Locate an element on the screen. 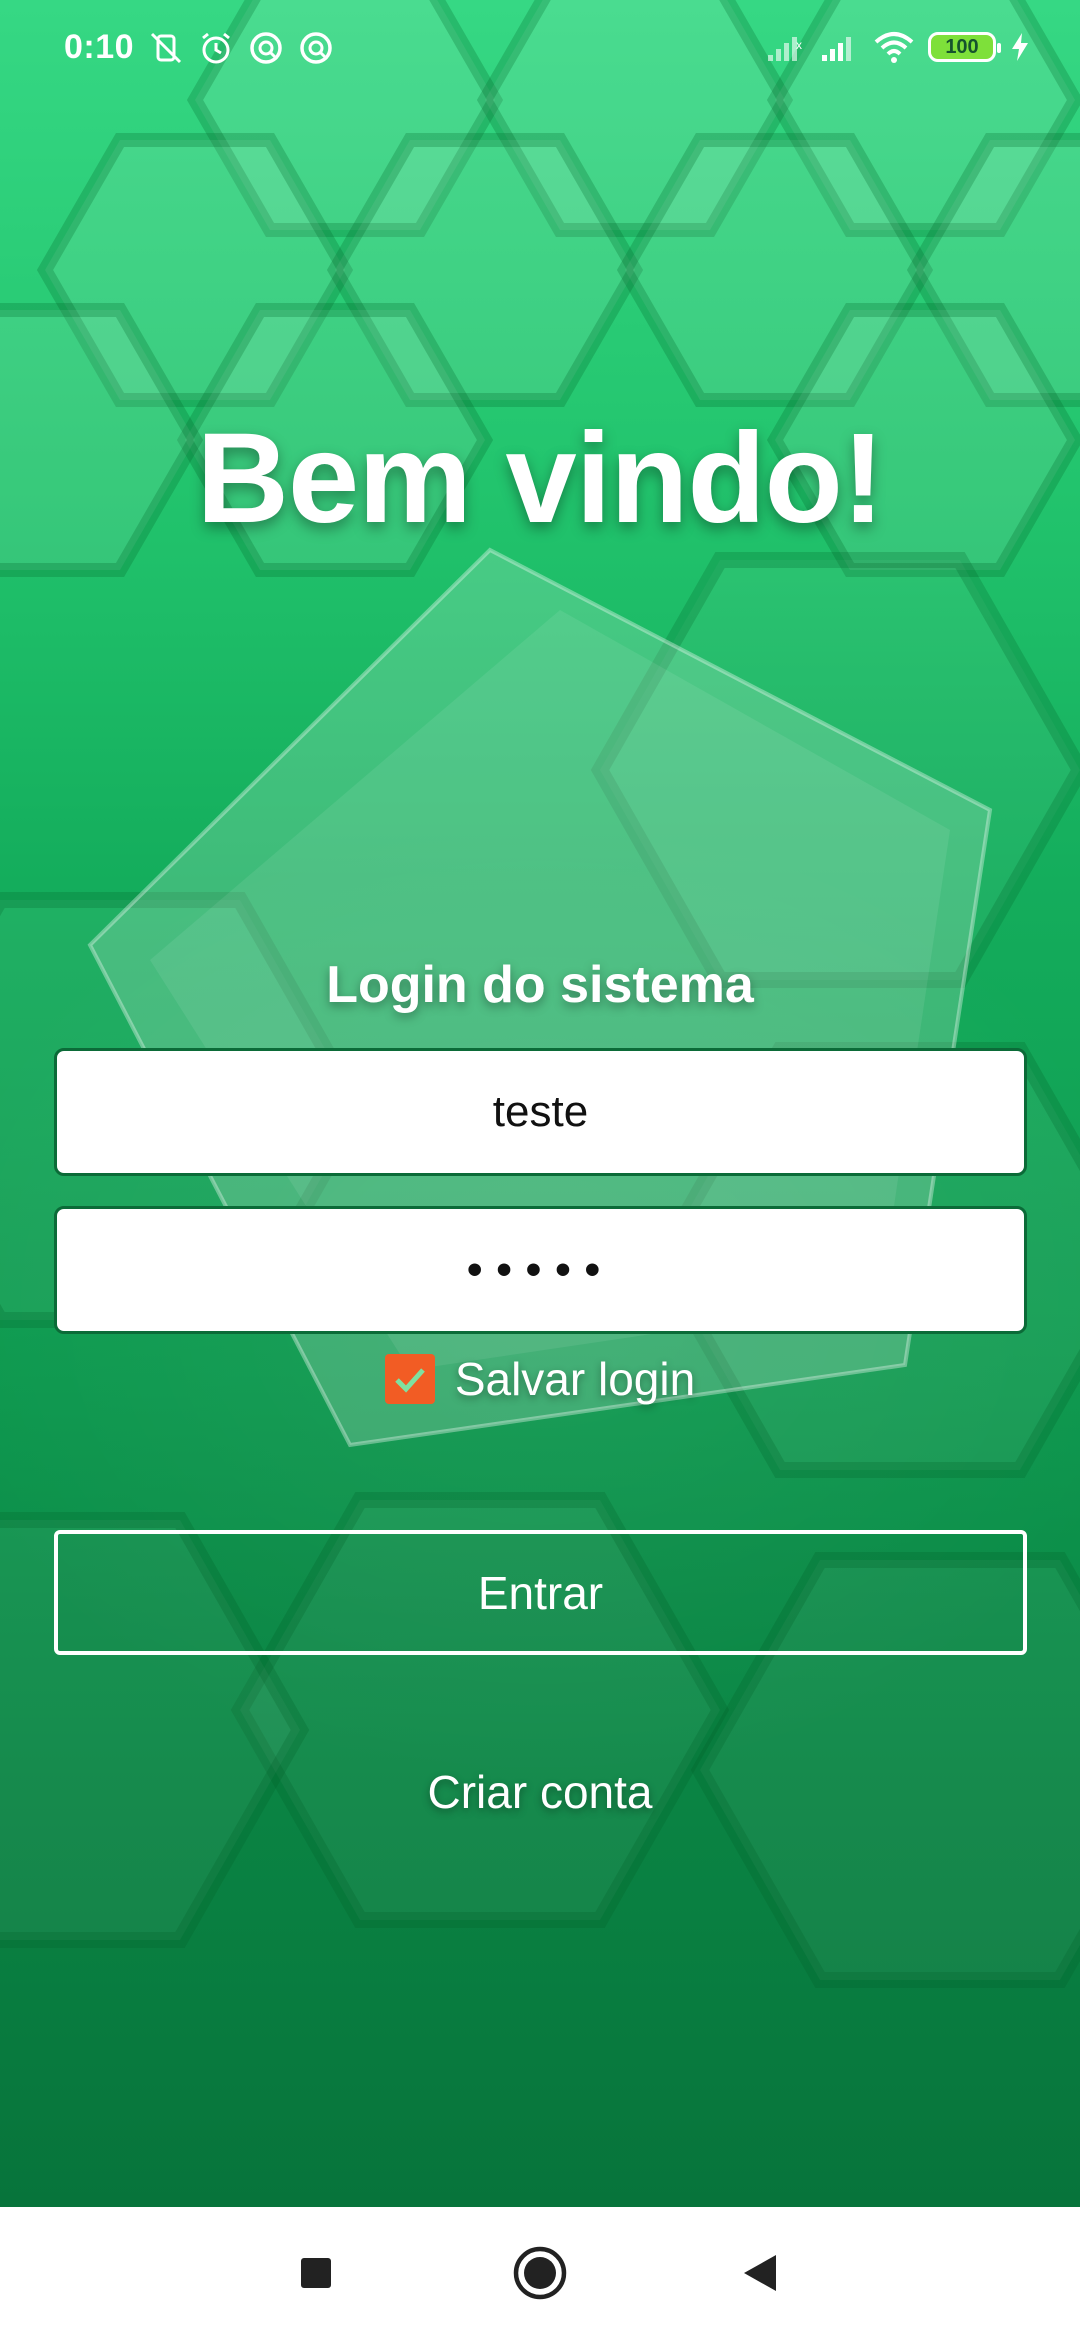 The height and width of the screenshot is (2340, 1080). recents-icon is located at coordinates (316, 2273).